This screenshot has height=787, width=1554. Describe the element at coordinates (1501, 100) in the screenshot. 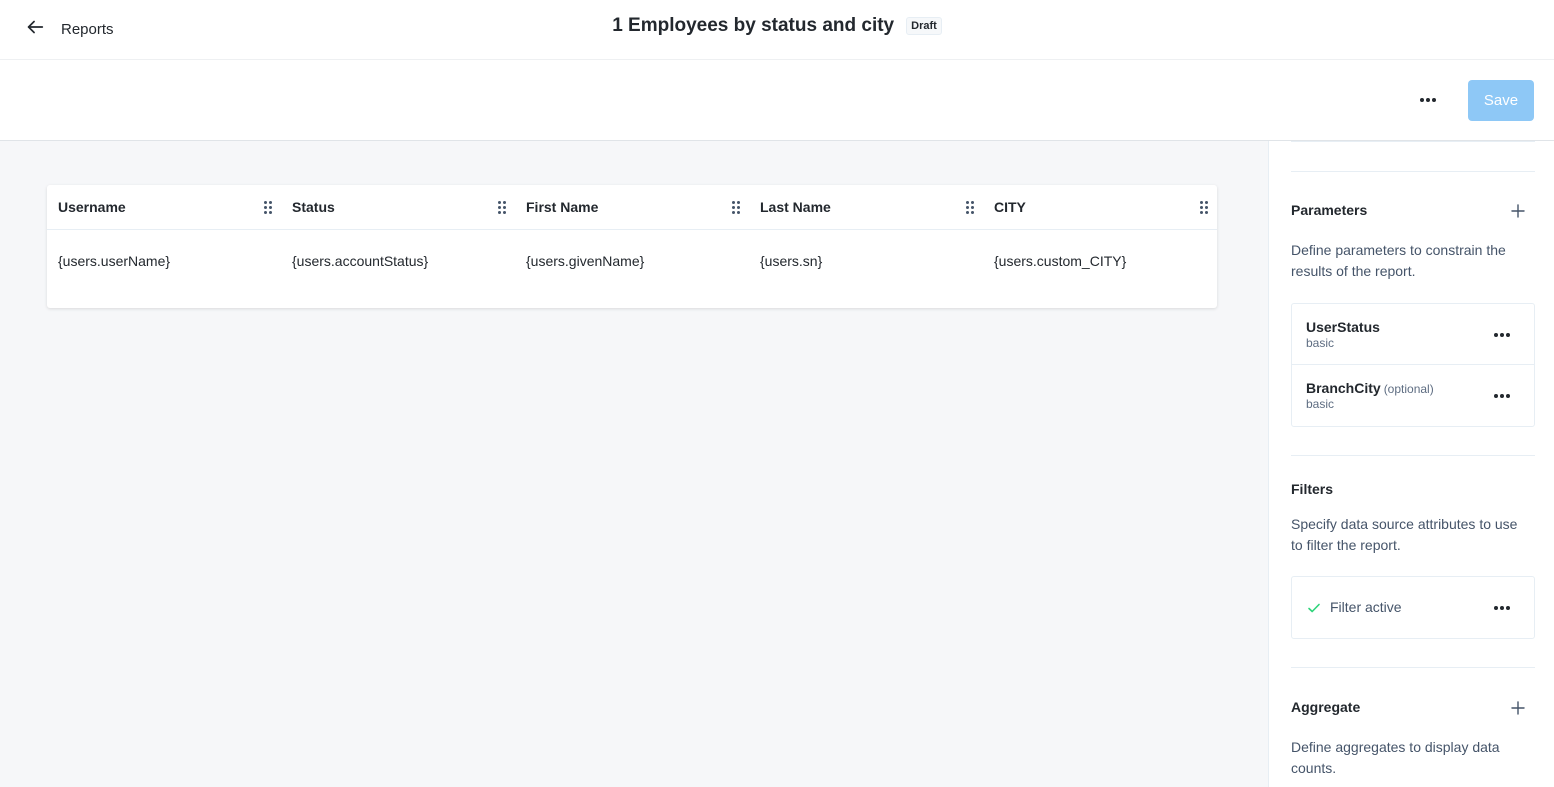

I see `save-button: Save` at that location.